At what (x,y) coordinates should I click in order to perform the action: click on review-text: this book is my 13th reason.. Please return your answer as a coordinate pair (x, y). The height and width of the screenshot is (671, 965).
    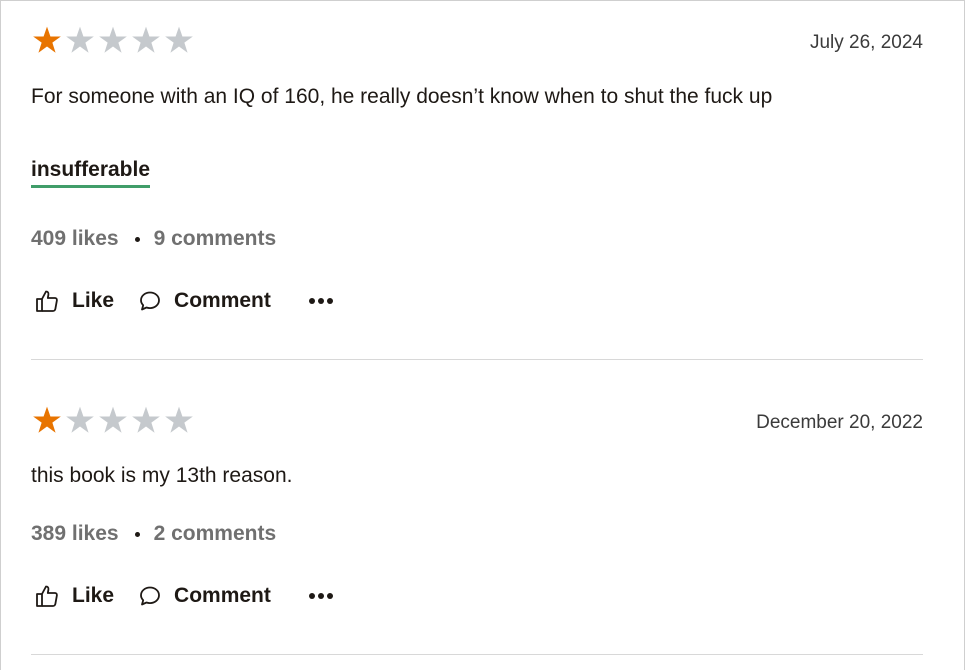
    Looking at the image, I should click on (162, 475).